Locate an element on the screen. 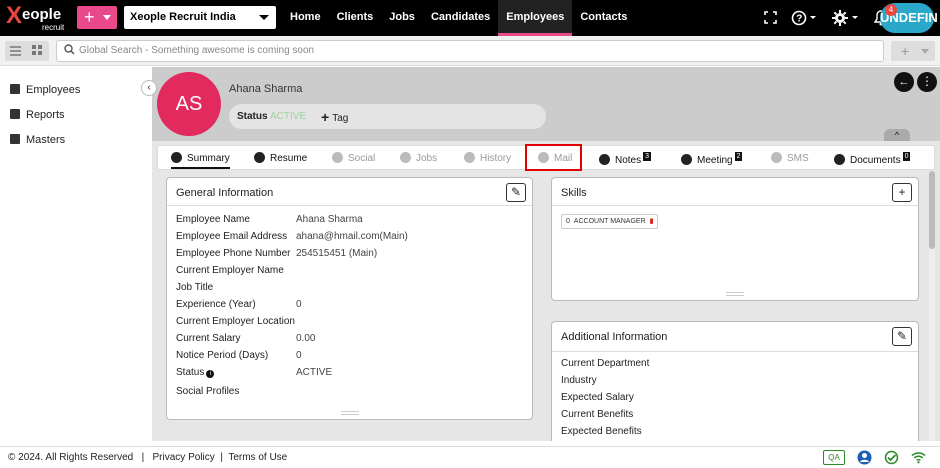 The height and width of the screenshot is (468, 940). nav-clients: Clients is located at coordinates (355, 18).